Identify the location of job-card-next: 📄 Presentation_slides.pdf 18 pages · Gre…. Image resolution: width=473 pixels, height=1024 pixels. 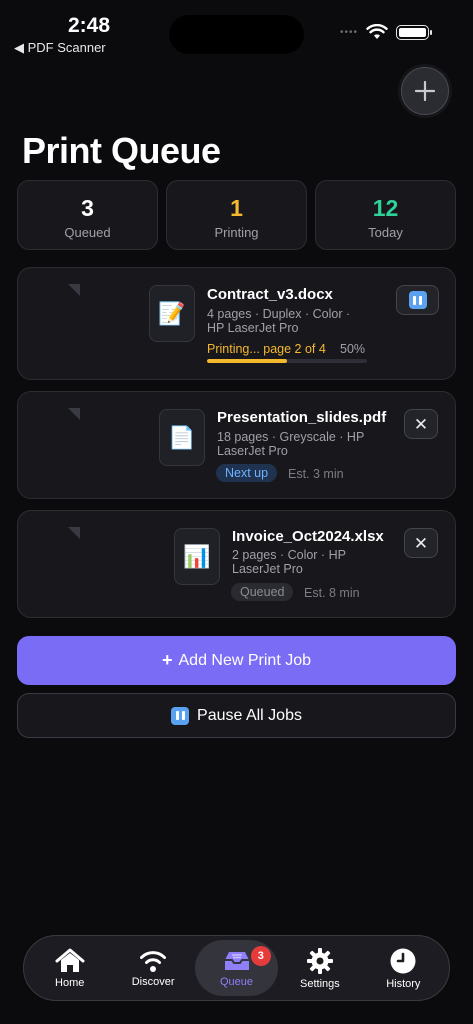
(236, 445).